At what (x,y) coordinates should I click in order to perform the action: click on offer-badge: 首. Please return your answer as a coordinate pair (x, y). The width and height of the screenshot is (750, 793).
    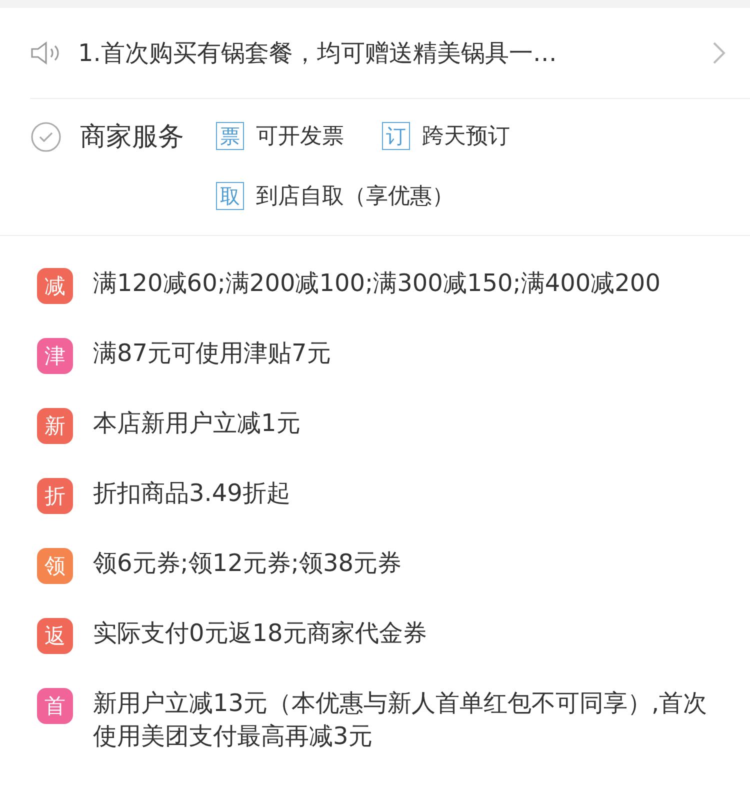
    Looking at the image, I should click on (55, 706).